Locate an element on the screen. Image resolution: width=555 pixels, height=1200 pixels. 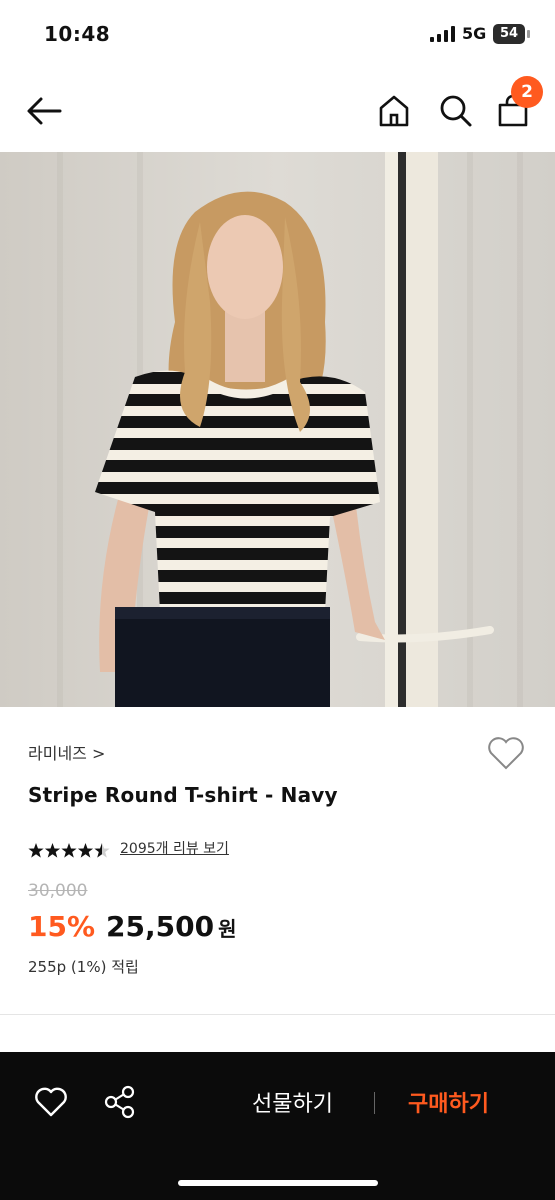
currency-unit: 원 is located at coordinates (227, 929).